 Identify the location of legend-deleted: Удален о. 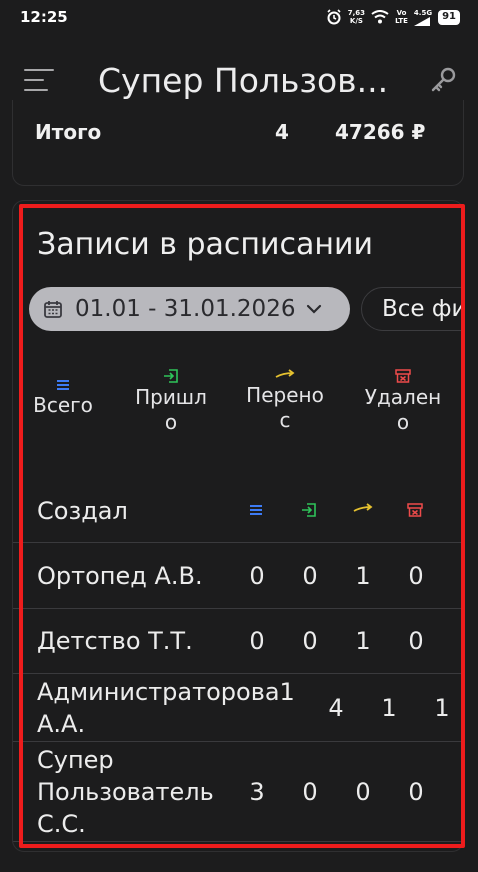
(403, 402).